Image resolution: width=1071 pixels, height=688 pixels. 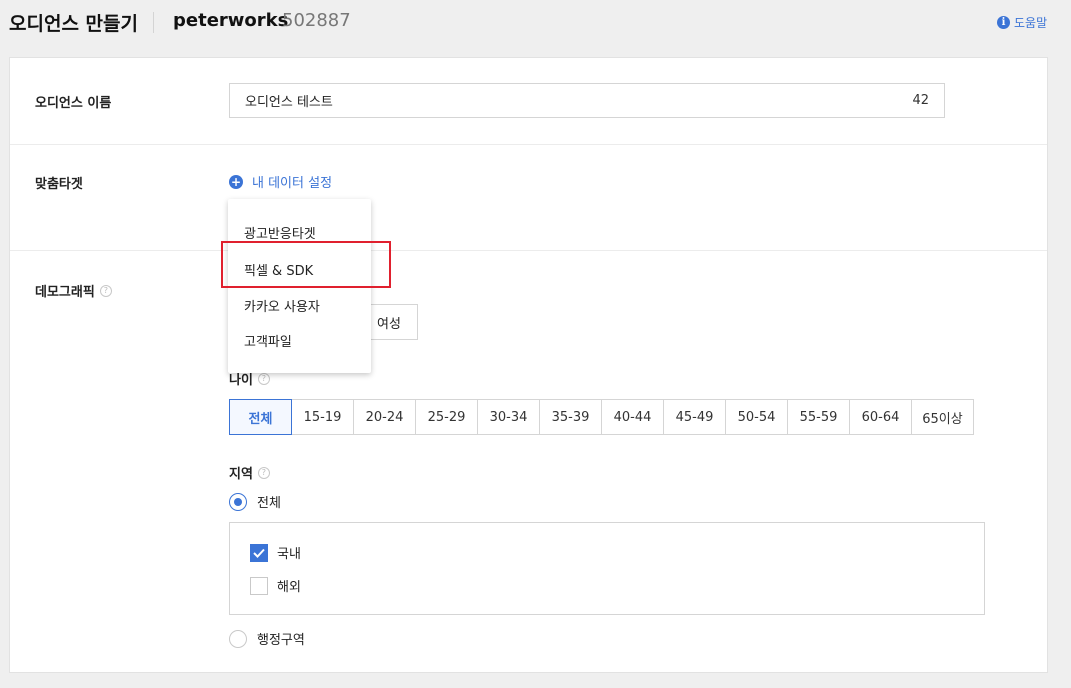 I want to click on dropdown-item-customer-file: 고객파일, so click(x=268, y=340).